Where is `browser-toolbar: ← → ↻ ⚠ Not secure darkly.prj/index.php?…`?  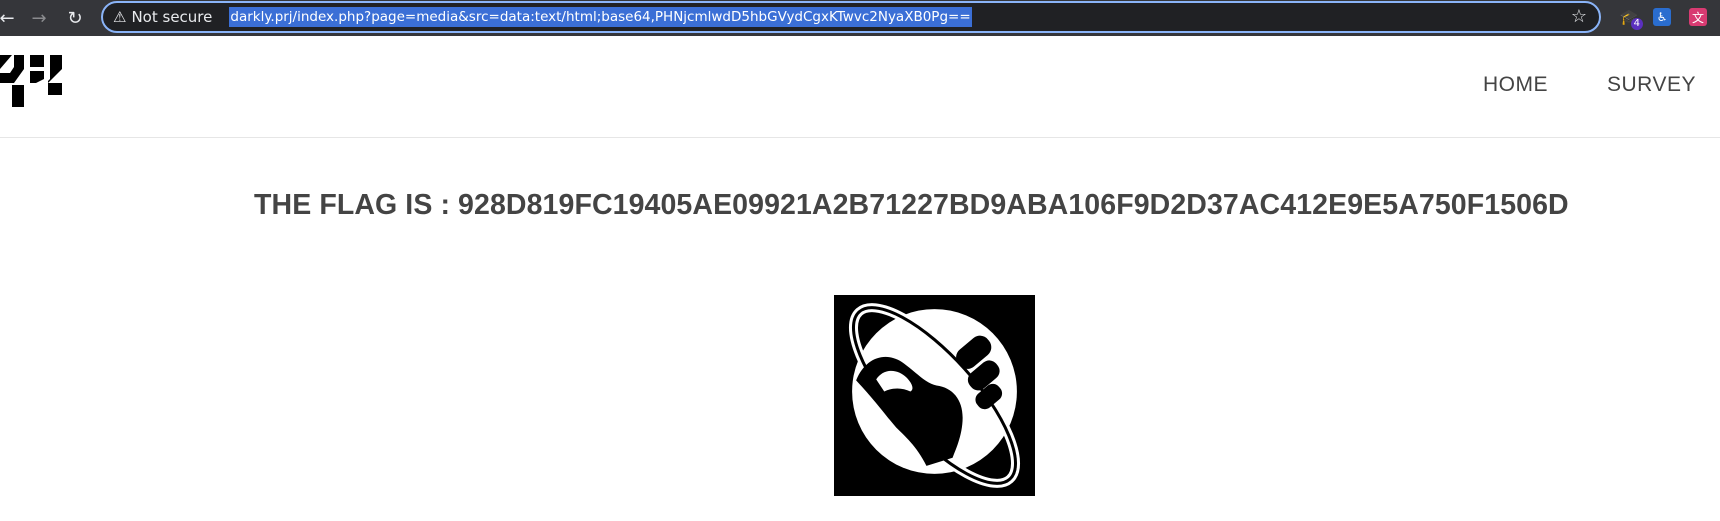 browser-toolbar: ← → ↻ ⚠ Not secure darkly.prj/index.php?… is located at coordinates (860, 18).